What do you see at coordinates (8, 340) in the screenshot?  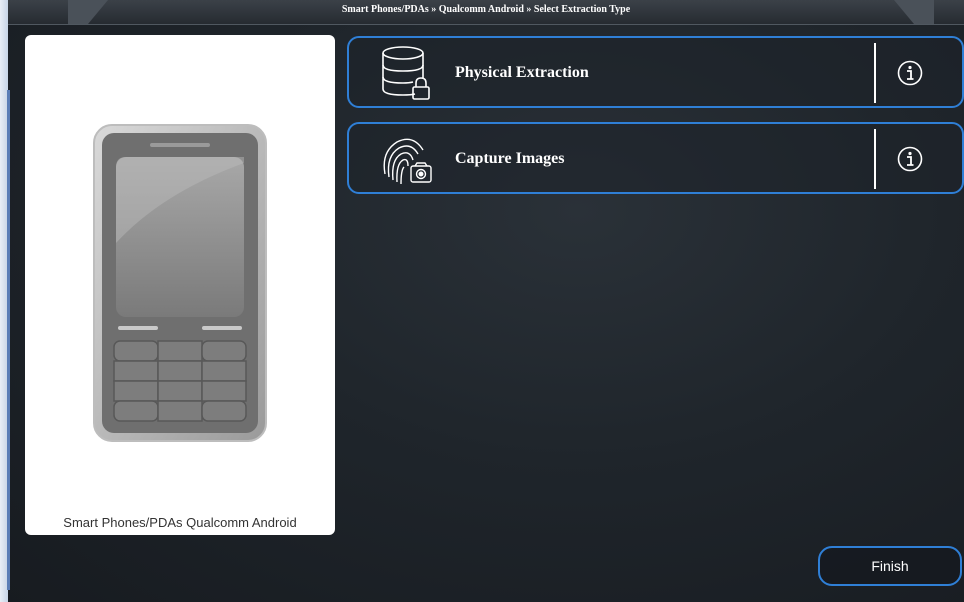 I see `left-edge-accent` at bounding box center [8, 340].